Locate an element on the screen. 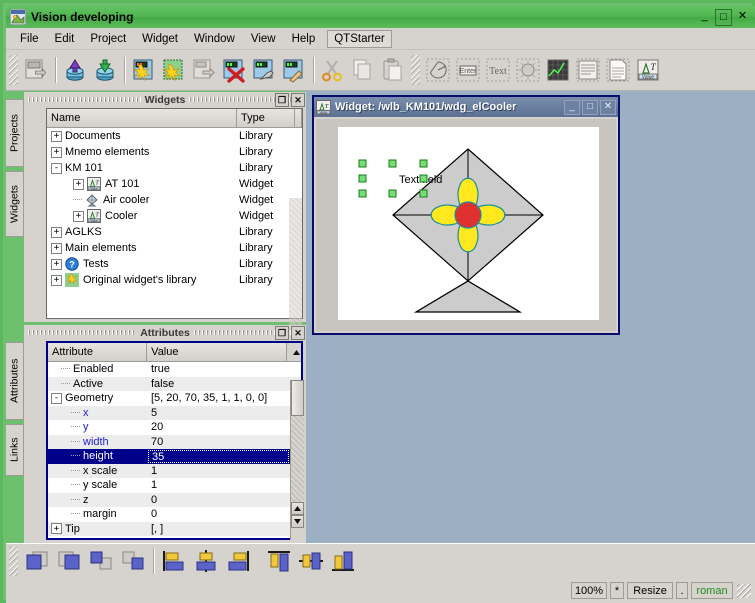 This screenshot has height=603, width=755. new-widget-icon is located at coordinates (144, 70).